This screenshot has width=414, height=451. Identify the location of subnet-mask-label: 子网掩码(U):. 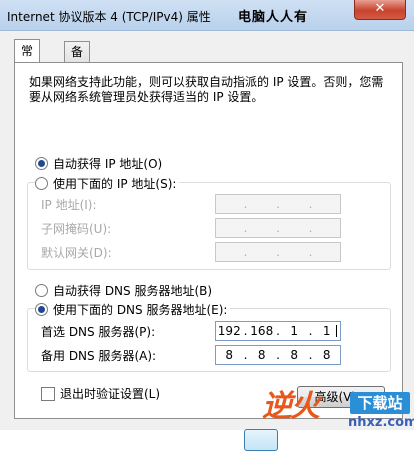
(76, 229).